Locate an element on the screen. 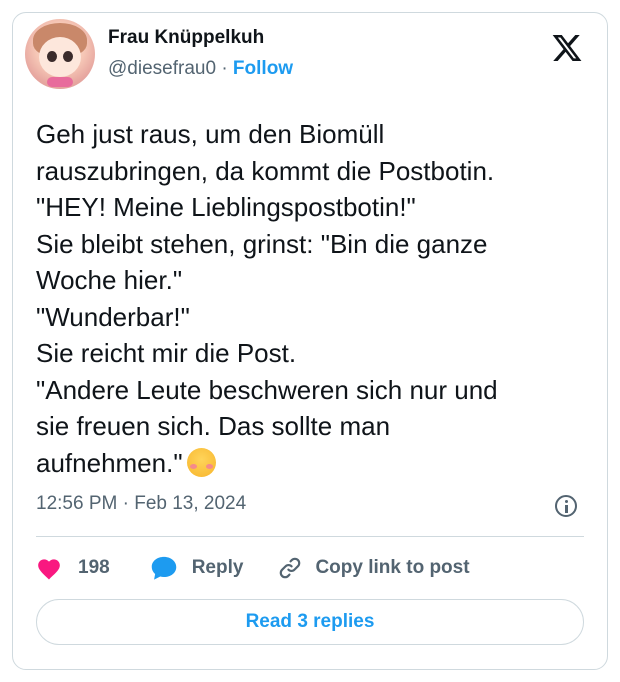 The width and height of the screenshot is (620, 682). reply-button: Reply is located at coordinates (197, 568).